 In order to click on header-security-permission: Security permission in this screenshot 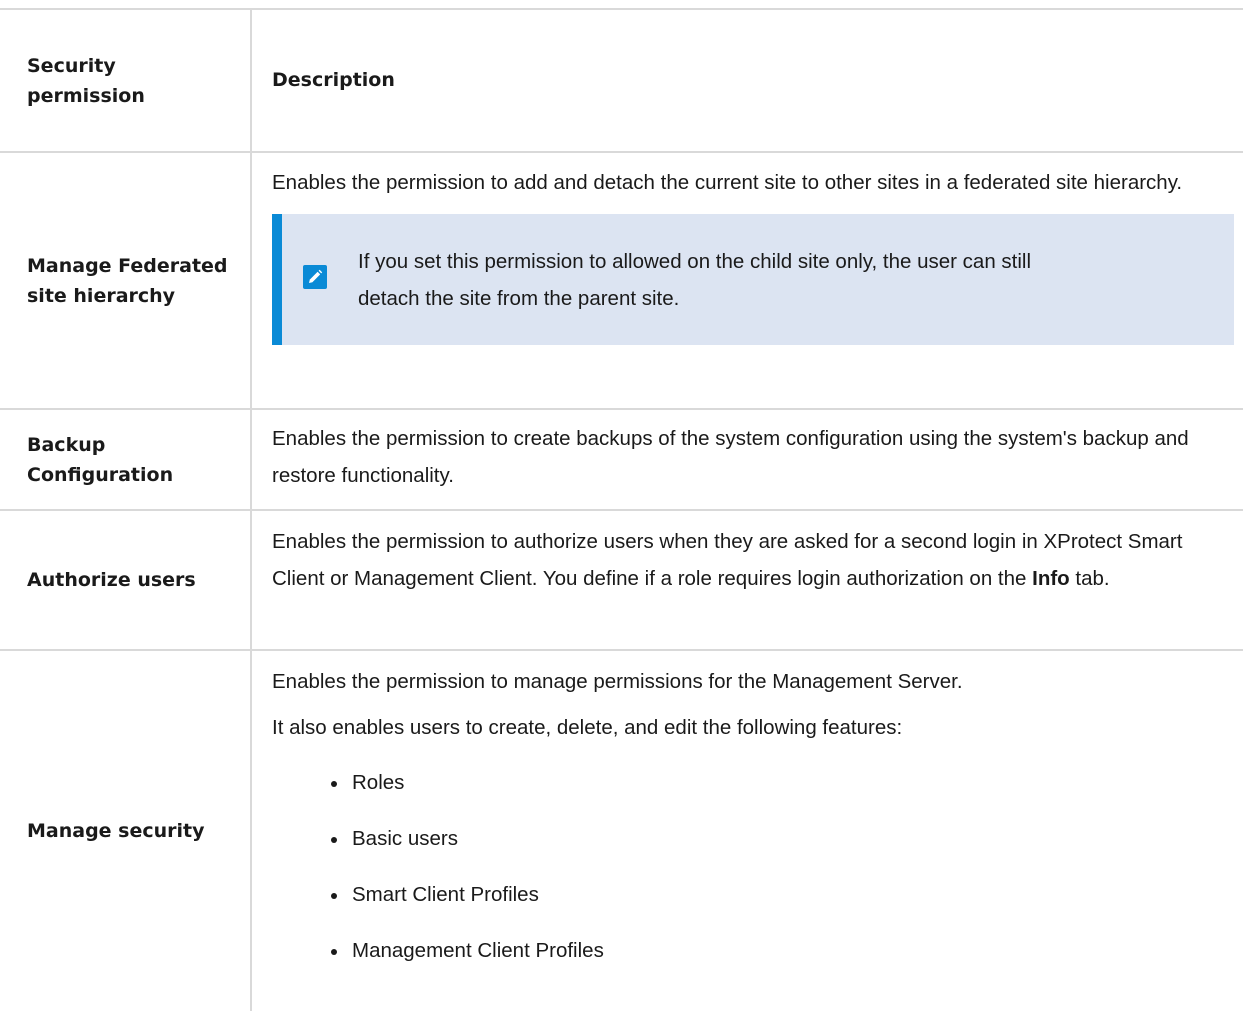, I will do `click(126, 80)`.